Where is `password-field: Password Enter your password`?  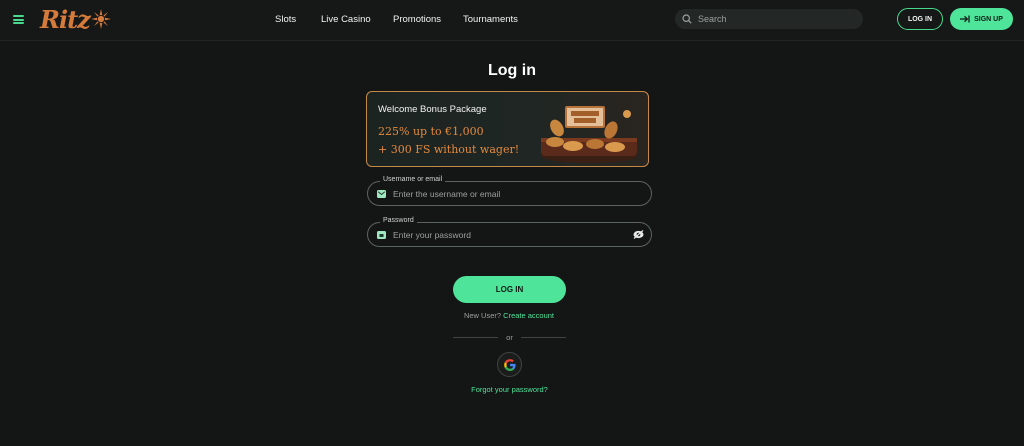
password-field: Password Enter your password is located at coordinates (509, 232).